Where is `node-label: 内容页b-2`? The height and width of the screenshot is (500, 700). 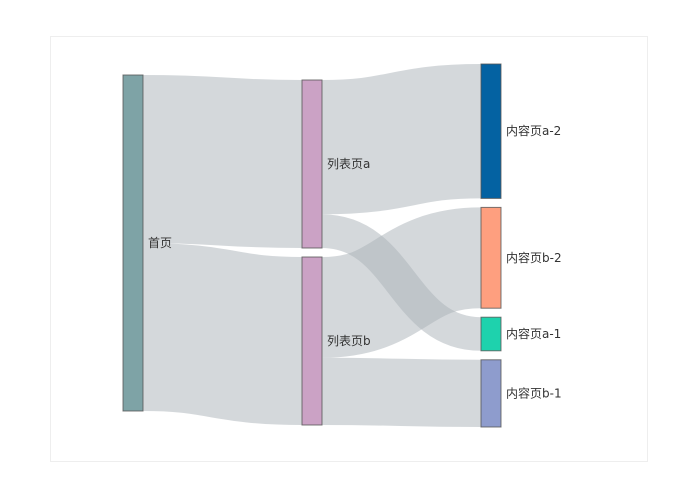 node-label: 内容页b-2 is located at coordinates (534, 257).